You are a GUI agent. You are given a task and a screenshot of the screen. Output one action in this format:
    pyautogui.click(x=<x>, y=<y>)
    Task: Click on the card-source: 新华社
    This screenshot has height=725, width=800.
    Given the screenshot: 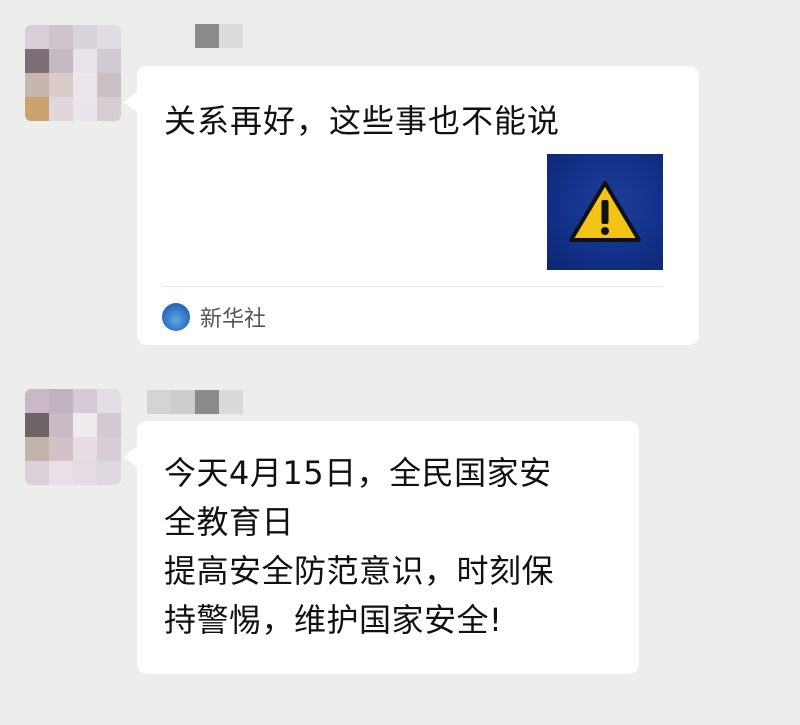 What is the action you would take?
    pyautogui.click(x=214, y=317)
    